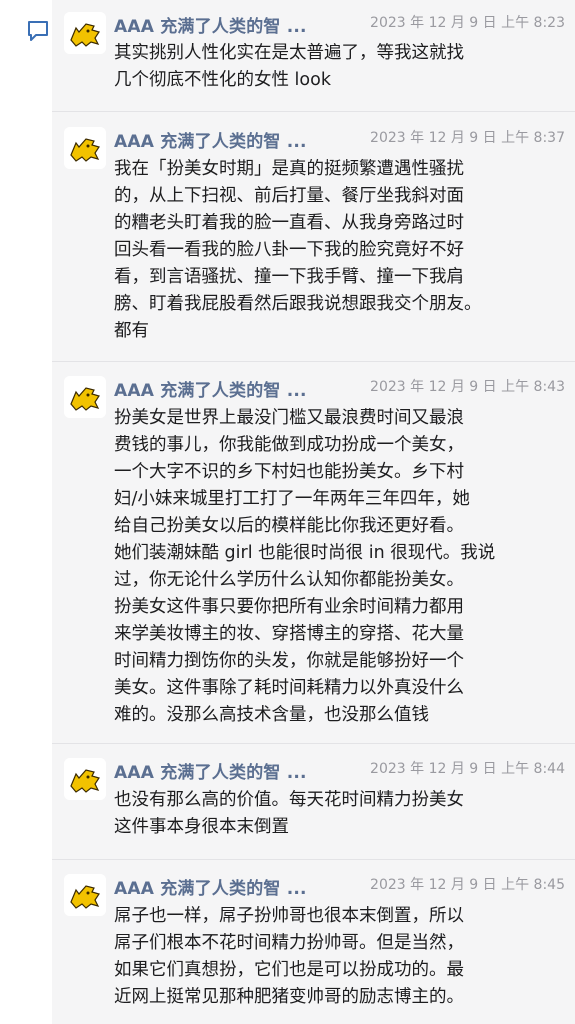 This screenshot has height=1024, width=575. What do you see at coordinates (467, 138) in the screenshot?
I see `timestamp: 2023 年 12 月 9 日 上午 8:37` at bounding box center [467, 138].